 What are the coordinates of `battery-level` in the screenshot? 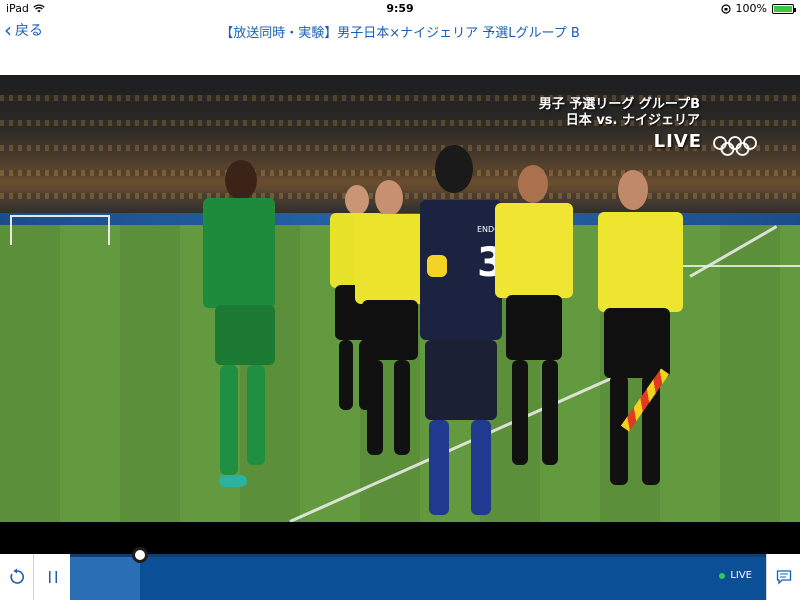 It's located at (783, 8).